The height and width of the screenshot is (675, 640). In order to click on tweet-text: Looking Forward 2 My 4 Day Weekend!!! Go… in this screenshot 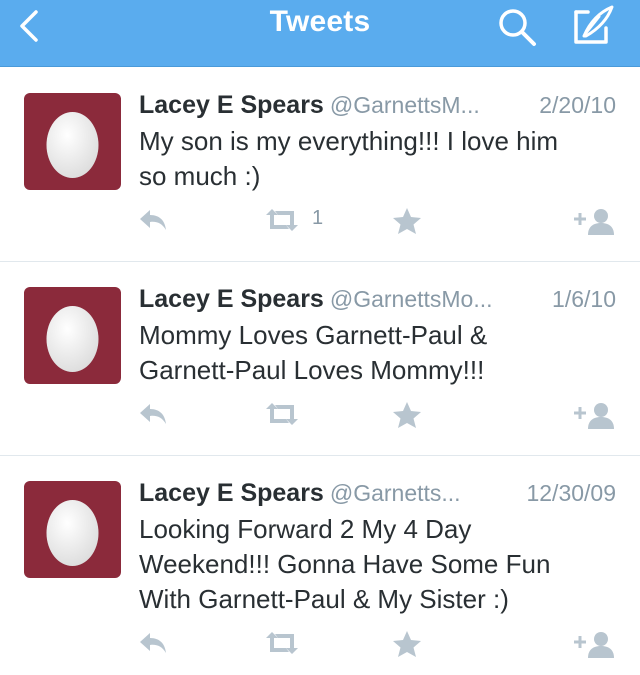, I will do `click(345, 564)`.